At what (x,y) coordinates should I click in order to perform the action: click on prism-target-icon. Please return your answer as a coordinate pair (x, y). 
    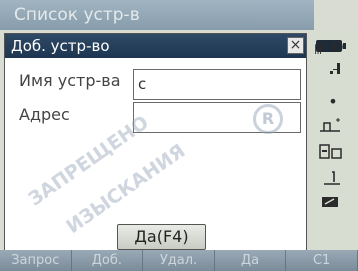
    Looking at the image, I should click on (330, 125).